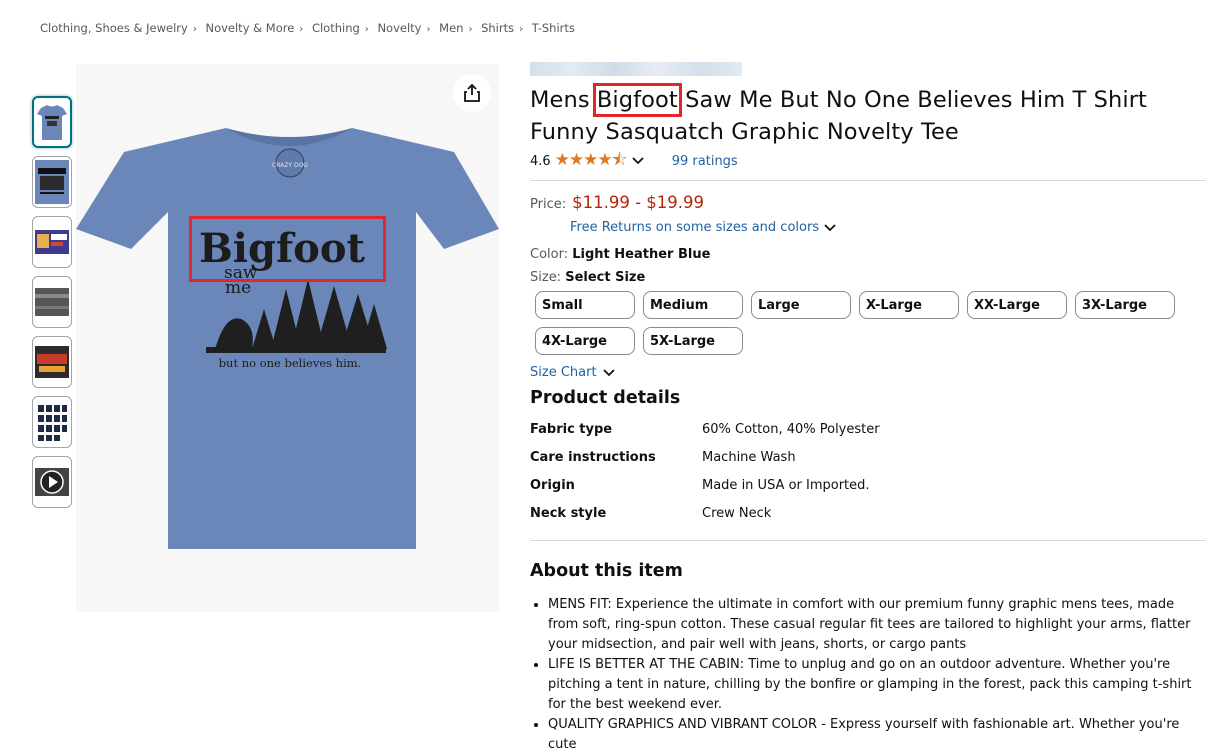 The image size is (1226, 748). I want to click on share-button, so click(472, 93).